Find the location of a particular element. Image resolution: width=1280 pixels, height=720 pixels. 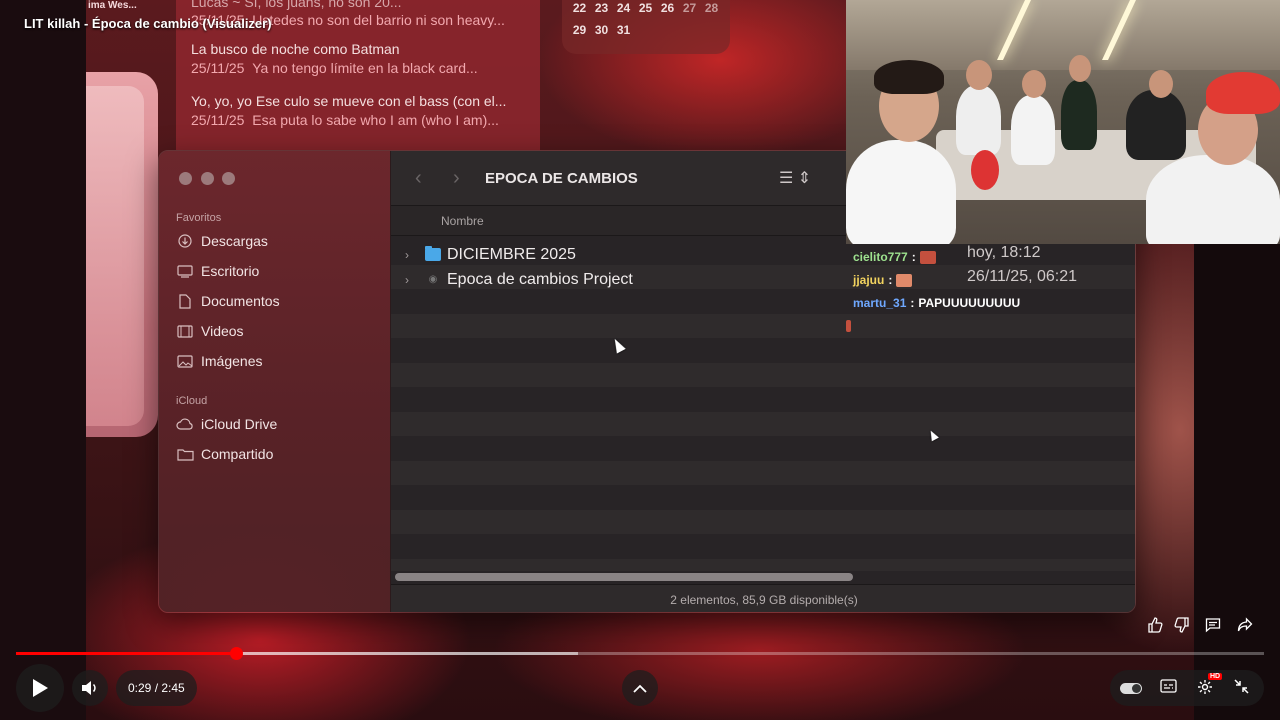

sidebar-item-videos: Videos is located at coordinates (210, 331).